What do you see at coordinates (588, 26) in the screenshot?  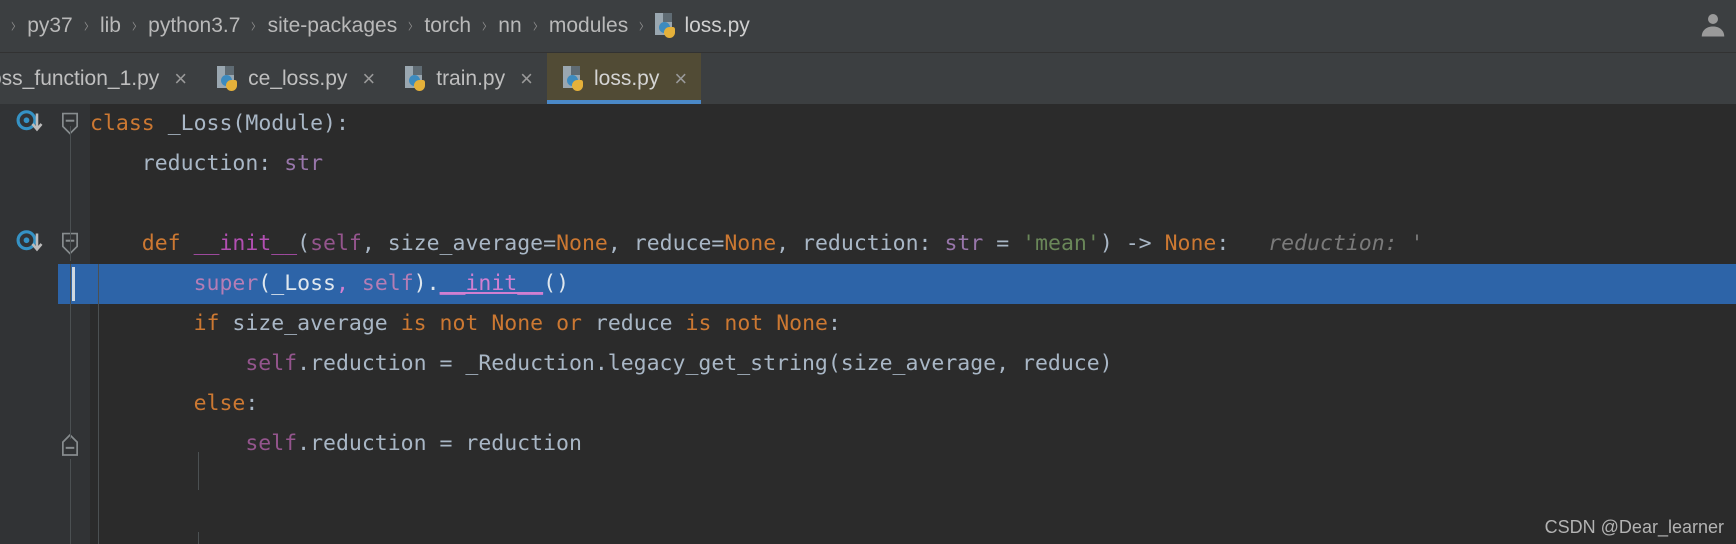 I see `breadcrumb-item-modules: modules` at bounding box center [588, 26].